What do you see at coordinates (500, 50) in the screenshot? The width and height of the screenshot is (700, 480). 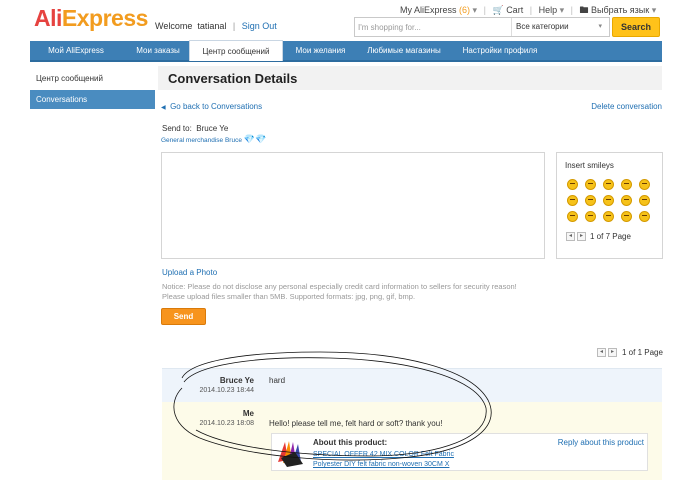 I see `nav-profile-settings: Настройки профиля` at bounding box center [500, 50].